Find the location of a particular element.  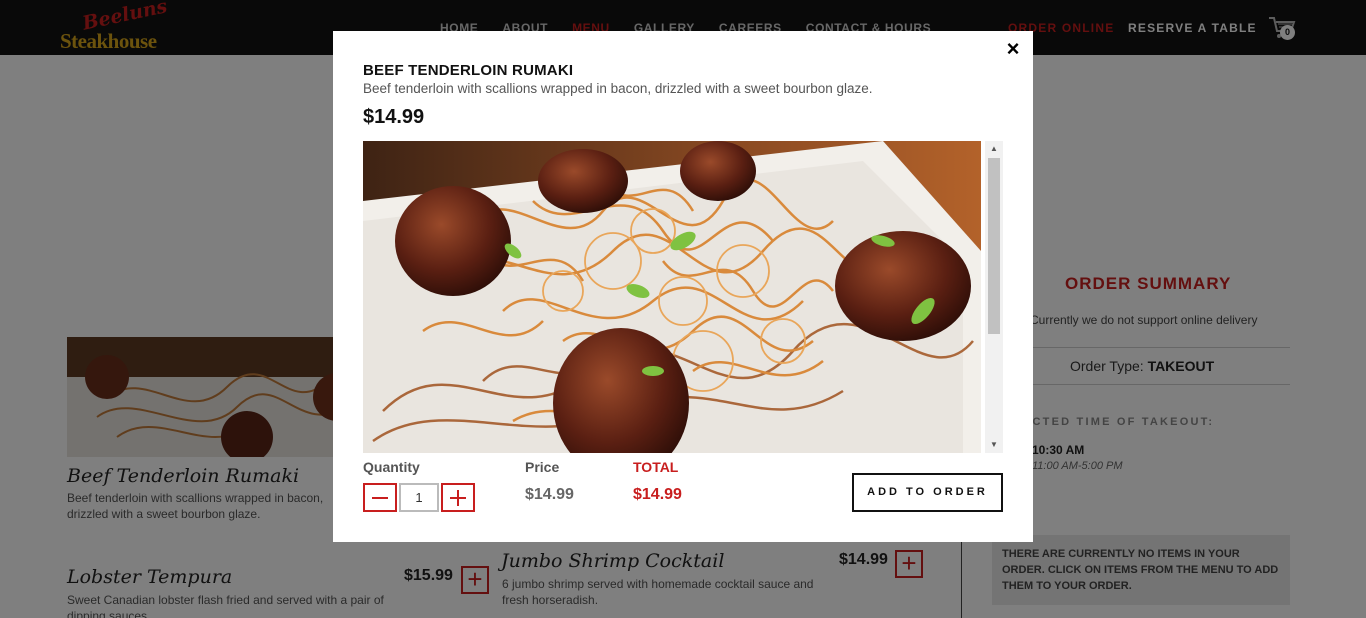

quantity-label: Quantity is located at coordinates (391, 467).